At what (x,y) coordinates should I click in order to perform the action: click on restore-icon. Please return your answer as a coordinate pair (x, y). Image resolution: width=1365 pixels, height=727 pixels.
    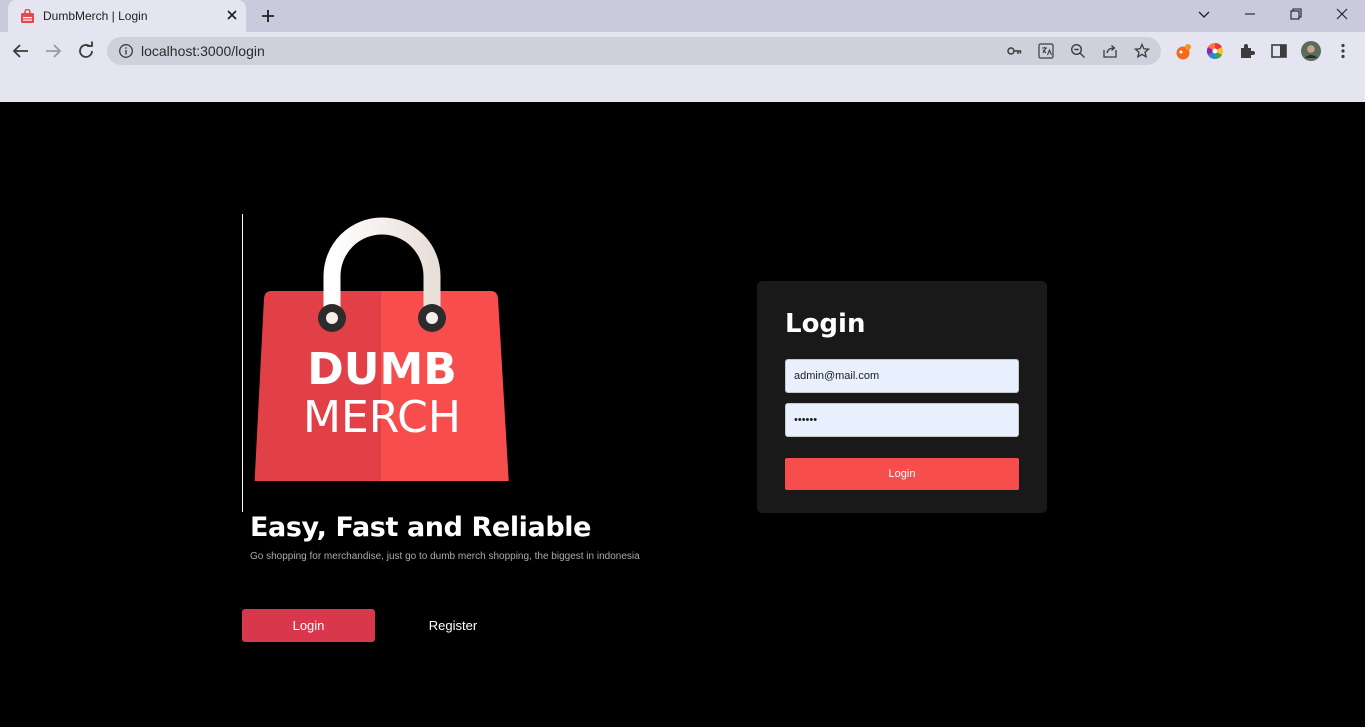
    Looking at the image, I should click on (1296, 14).